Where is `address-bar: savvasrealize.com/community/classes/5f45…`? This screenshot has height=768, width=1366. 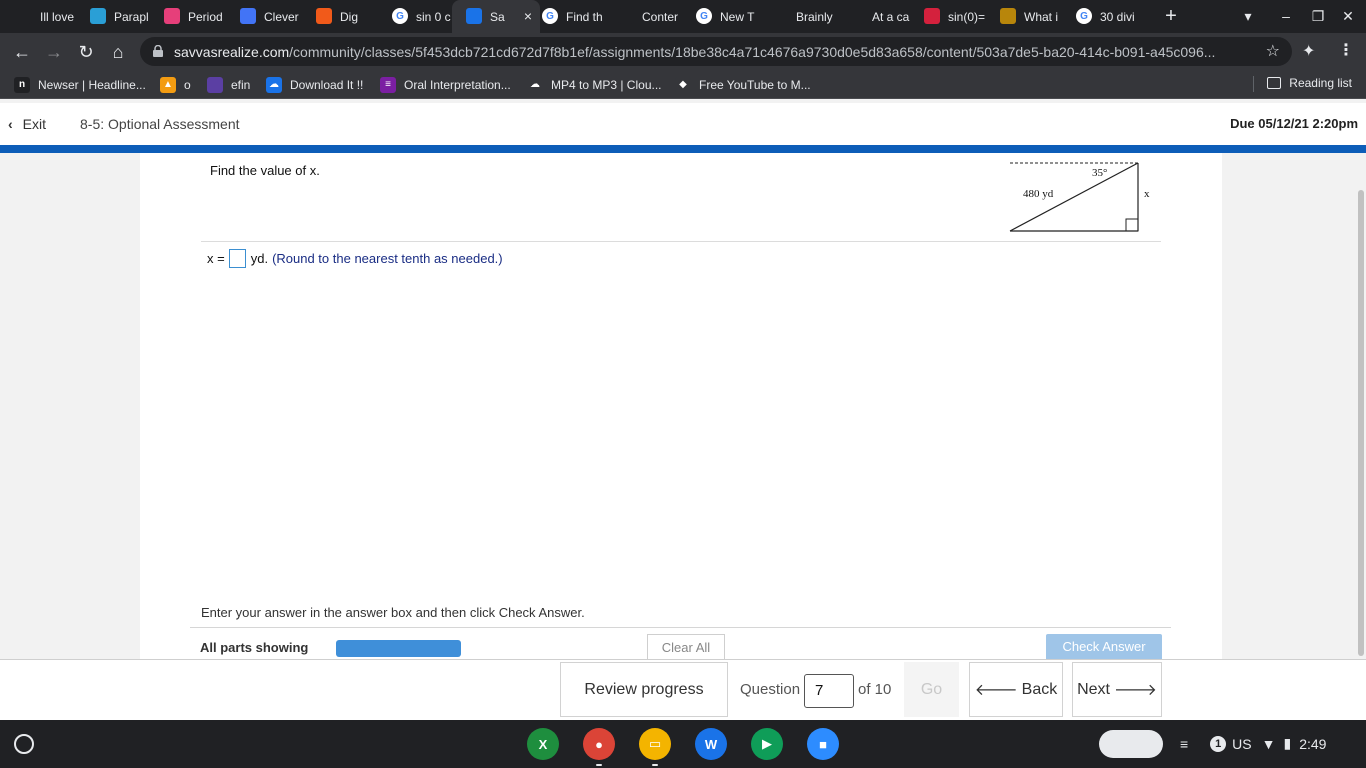
address-bar: savvasrealize.com/community/classes/5f45… is located at coordinates (716, 51).